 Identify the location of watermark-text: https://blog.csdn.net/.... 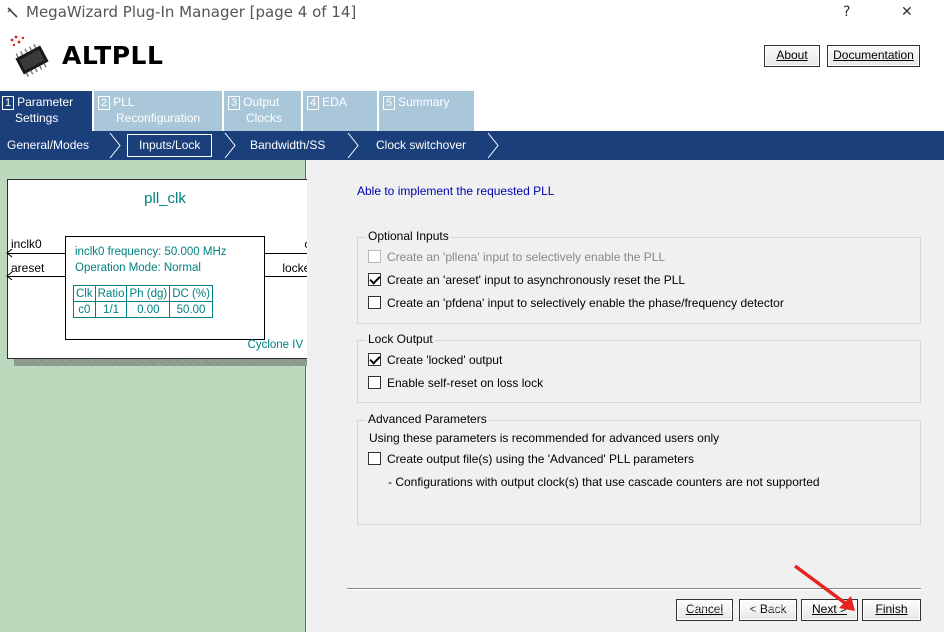
(740, 609).